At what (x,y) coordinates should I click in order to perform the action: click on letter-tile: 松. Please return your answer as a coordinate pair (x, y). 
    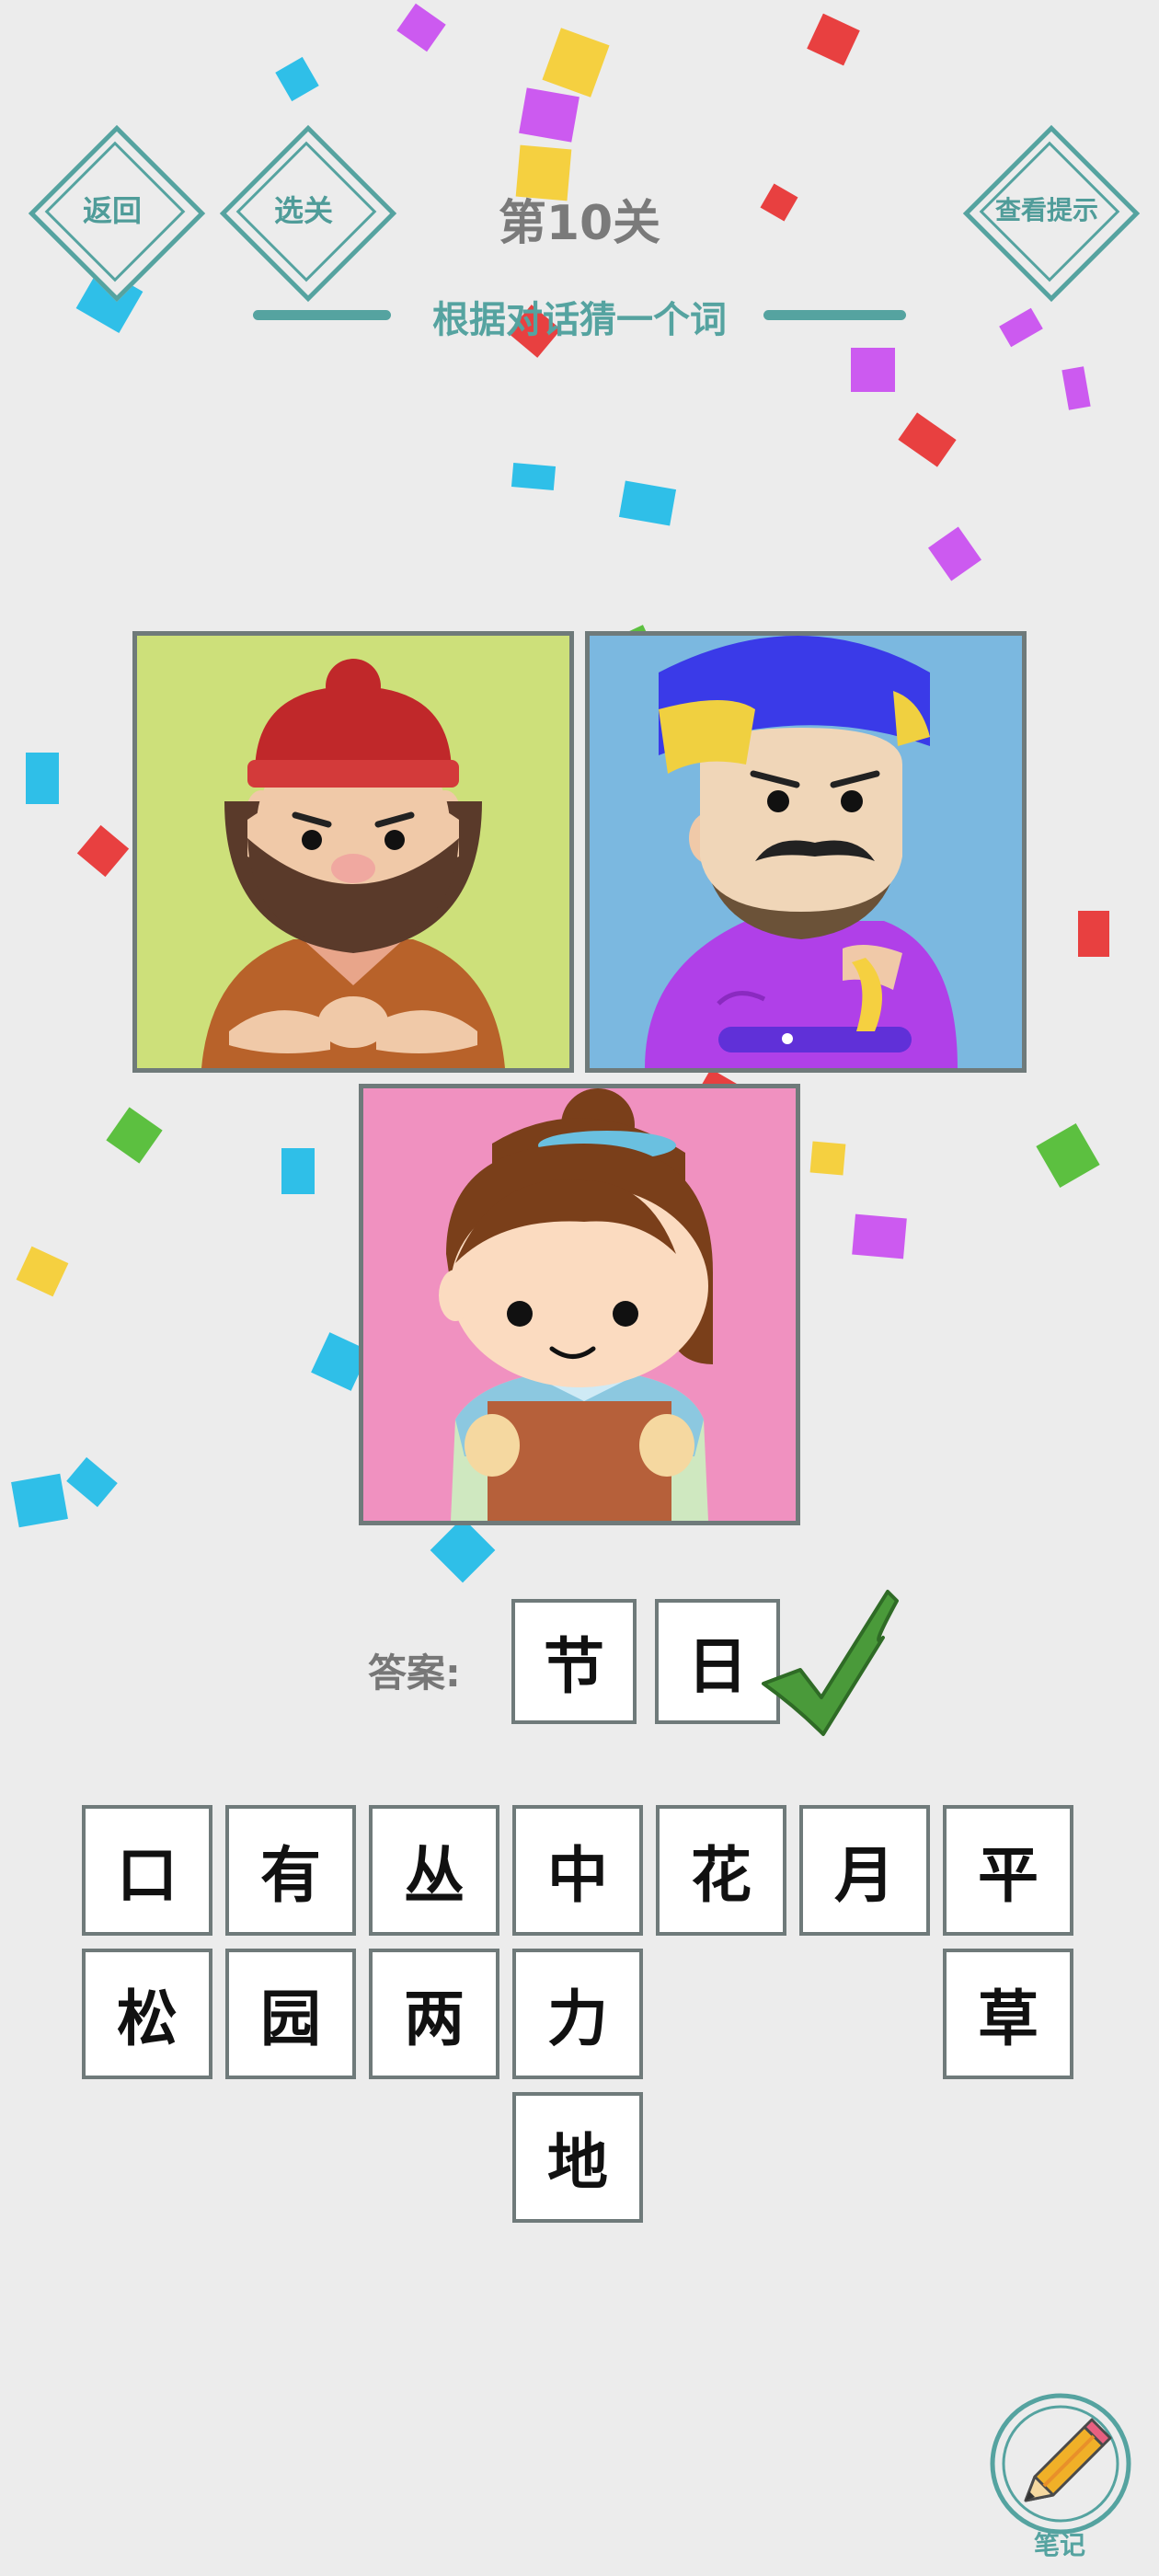
    Looking at the image, I should click on (147, 2014).